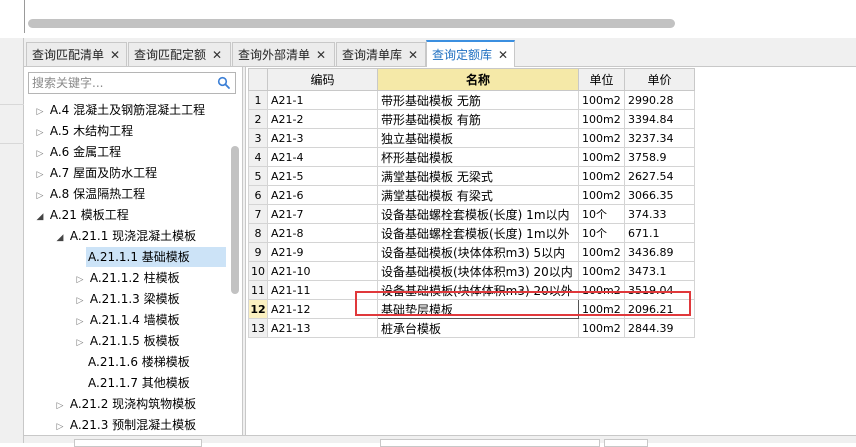 This screenshot has height=447, width=856. What do you see at coordinates (659, 328) in the screenshot?
I see `price-cell: 2844.39` at bounding box center [659, 328].